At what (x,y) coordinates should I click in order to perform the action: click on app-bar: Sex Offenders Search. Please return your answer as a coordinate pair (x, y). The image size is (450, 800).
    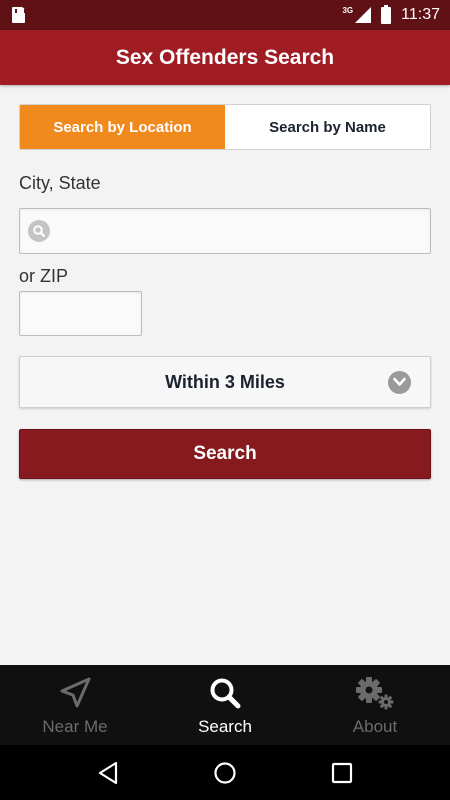
    Looking at the image, I should click on (225, 57).